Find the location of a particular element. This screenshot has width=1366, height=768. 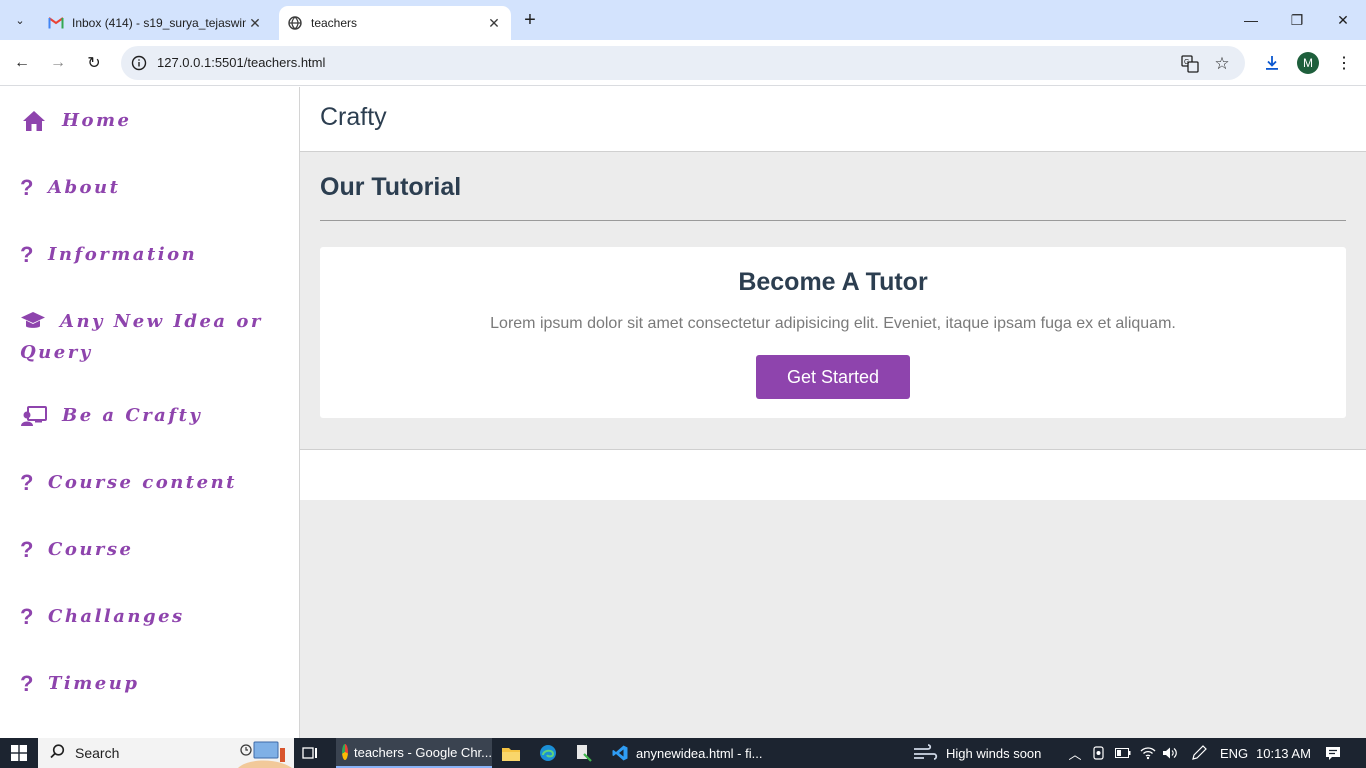

weather-text: High winds soon is located at coordinates (994, 753).